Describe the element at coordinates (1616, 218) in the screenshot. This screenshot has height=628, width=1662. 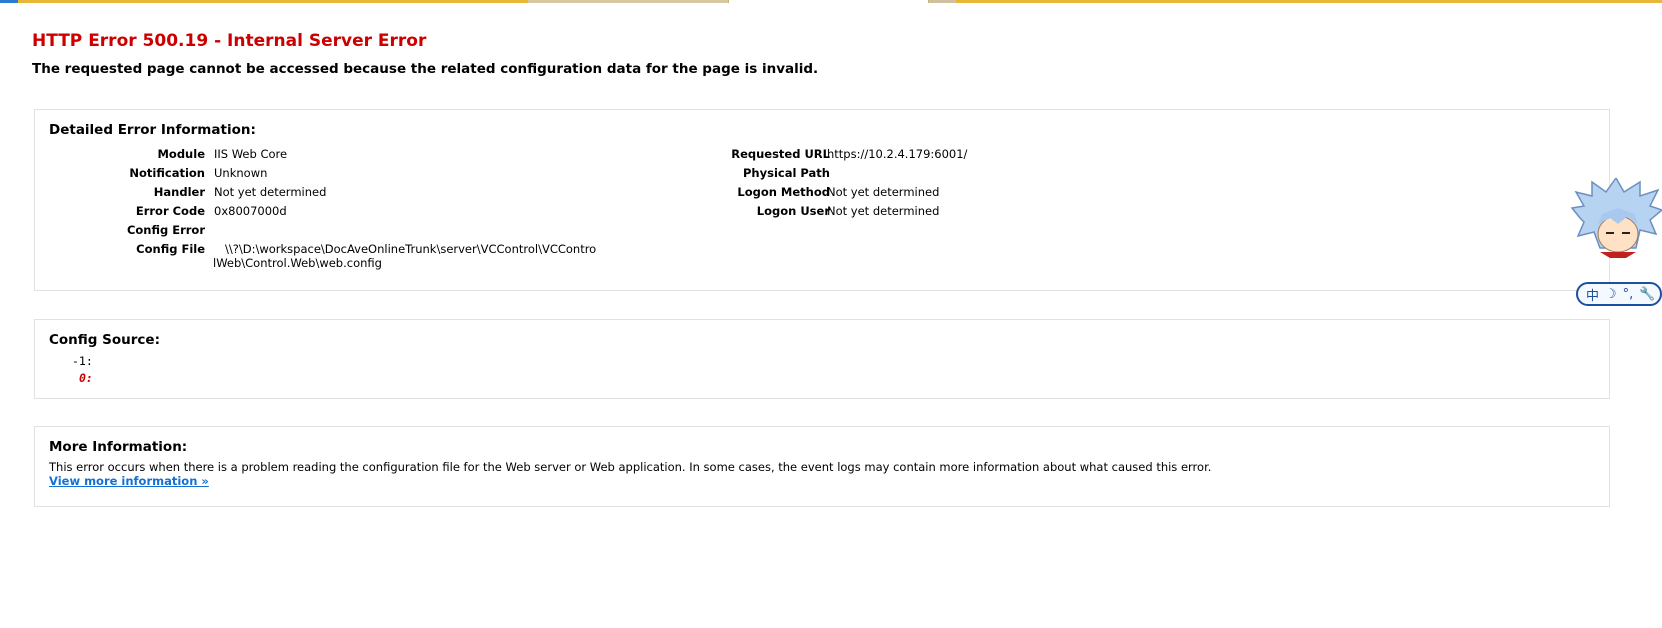
I see `ime-avatar-icon` at that location.